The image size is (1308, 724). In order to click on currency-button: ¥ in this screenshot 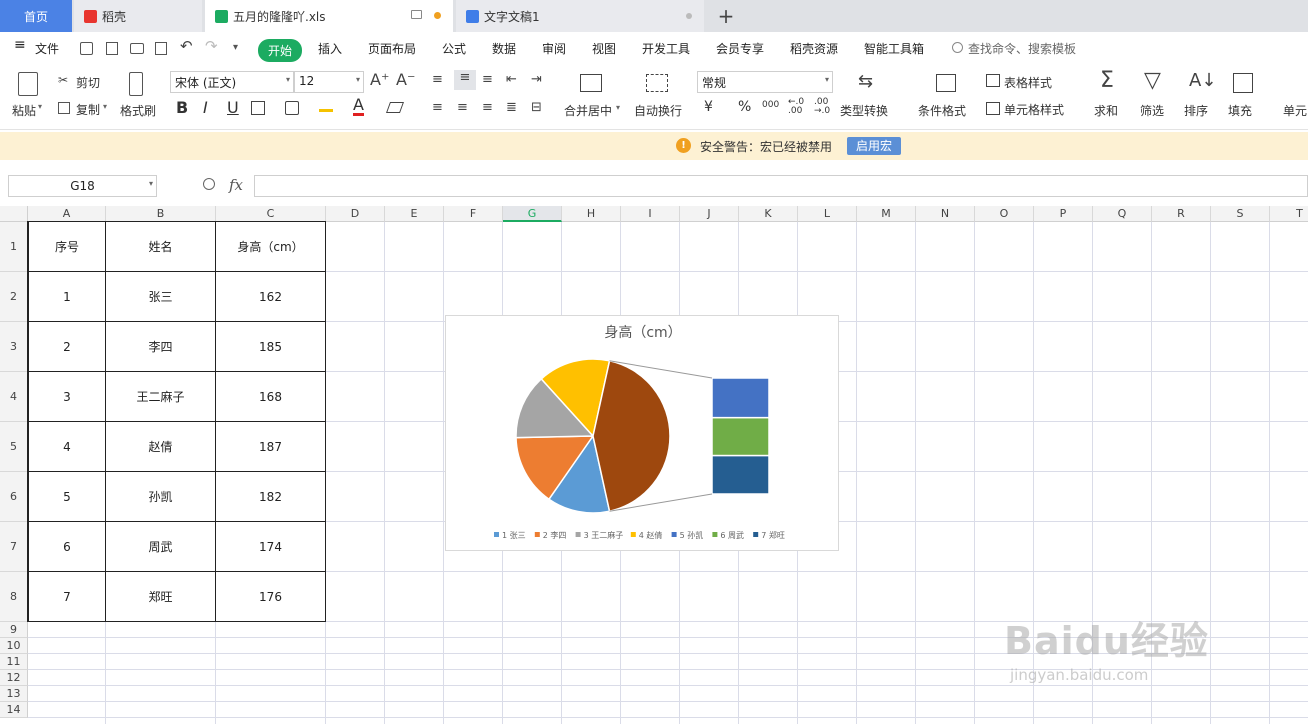, I will do `click(708, 107)`.